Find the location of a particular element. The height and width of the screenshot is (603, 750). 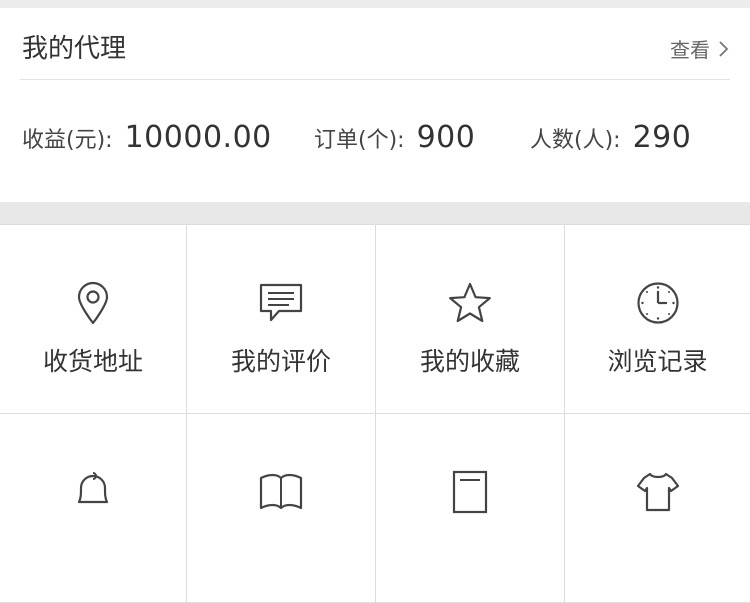

clock-icon is located at coordinates (658, 303).